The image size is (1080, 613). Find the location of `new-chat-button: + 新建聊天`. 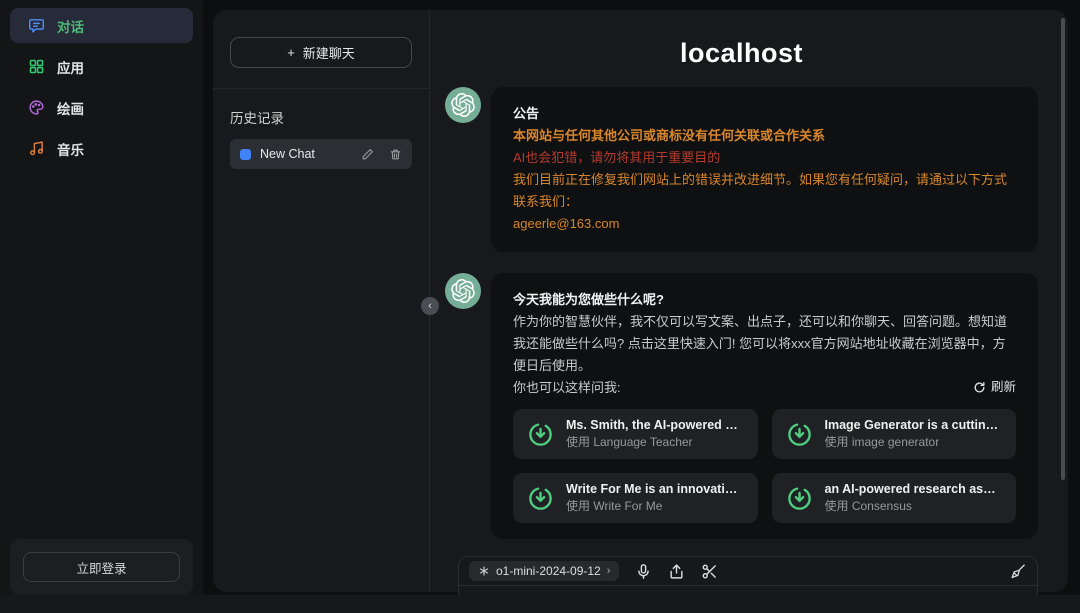

new-chat-button: + 新建聊天 is located at coordinates (321, 52).